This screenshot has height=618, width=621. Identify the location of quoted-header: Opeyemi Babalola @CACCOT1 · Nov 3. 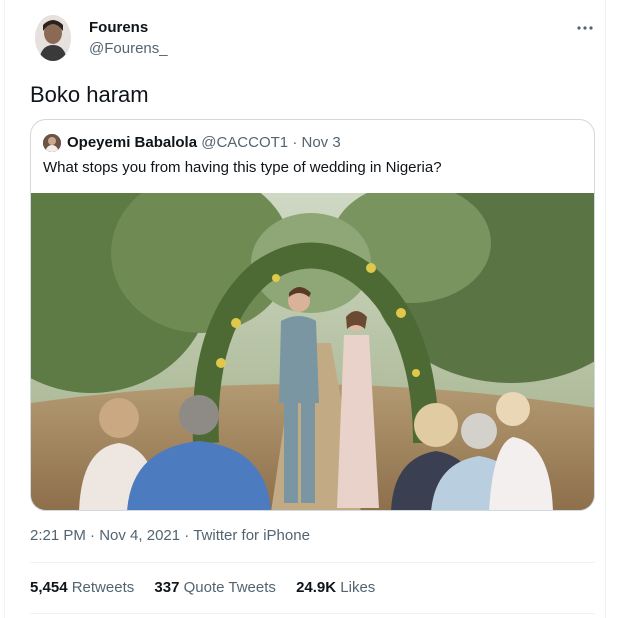
(204, 143).